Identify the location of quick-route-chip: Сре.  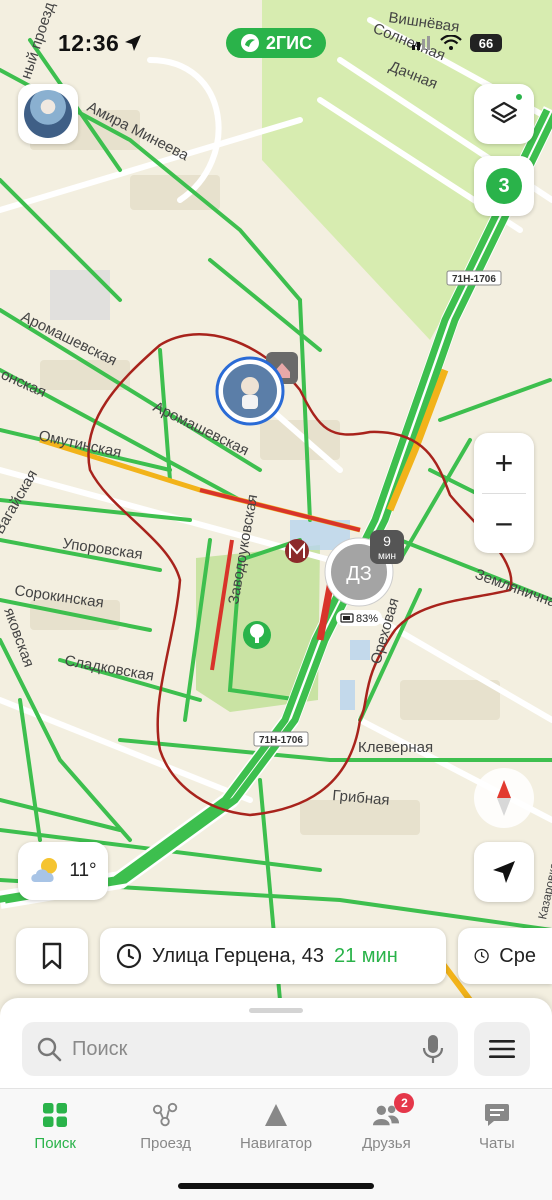
(505, 956).